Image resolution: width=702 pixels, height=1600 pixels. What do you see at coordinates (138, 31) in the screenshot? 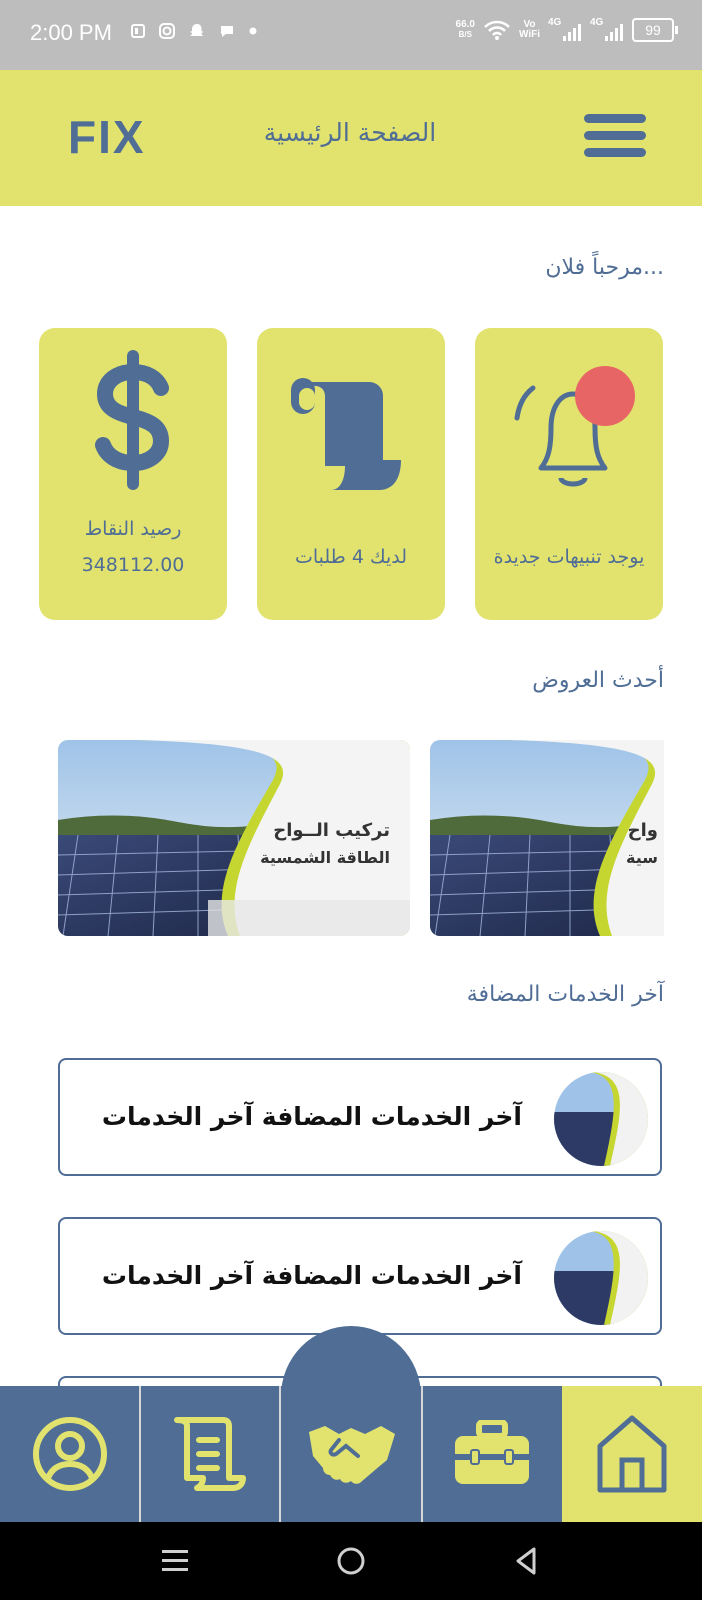
I see `app-notification-icon` at bounding box center [138, 31].